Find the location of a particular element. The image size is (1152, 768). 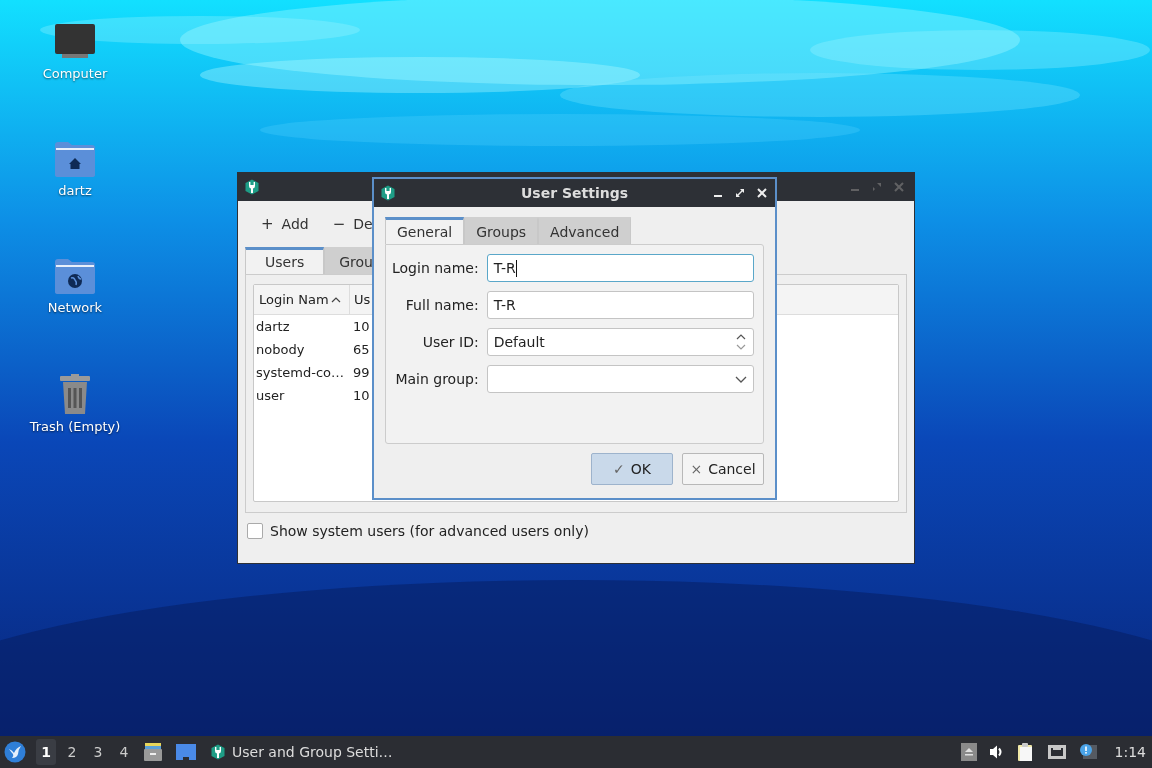

table-cell-text: 65 is located at coordinates (361, 349).